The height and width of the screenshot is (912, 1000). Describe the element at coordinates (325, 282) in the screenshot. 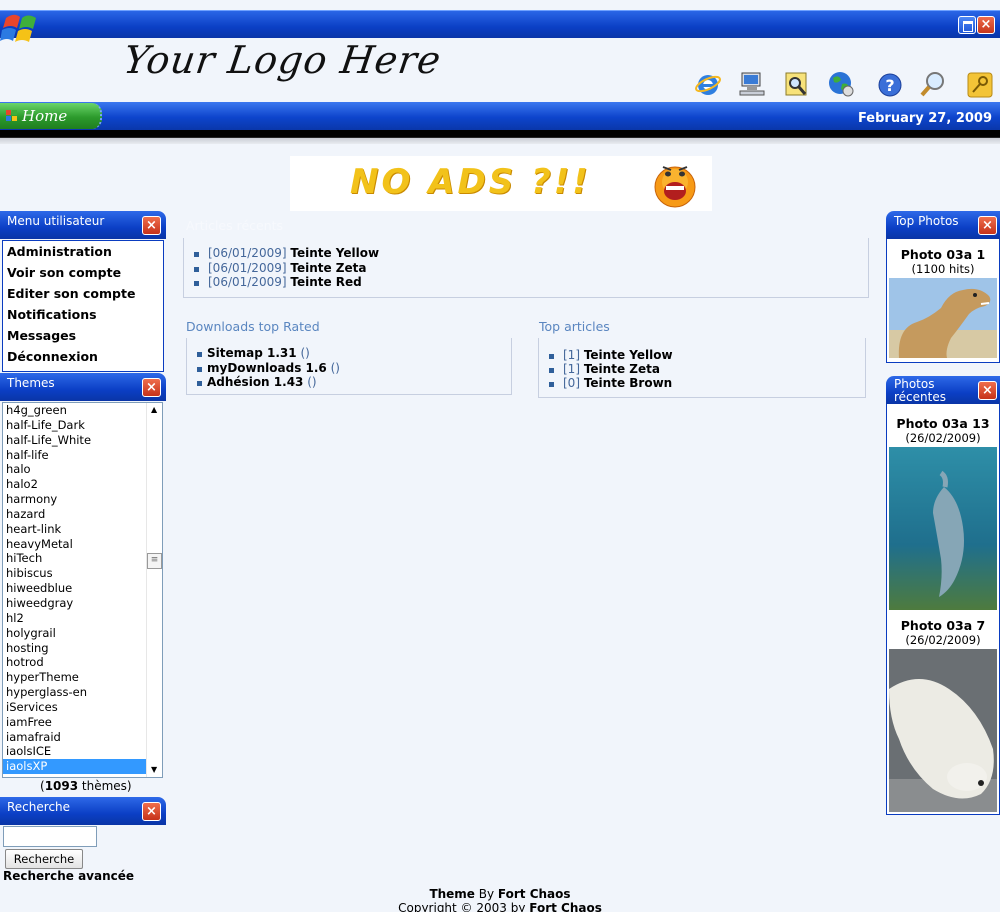

I see `article-title: Teinte Red` at that location.